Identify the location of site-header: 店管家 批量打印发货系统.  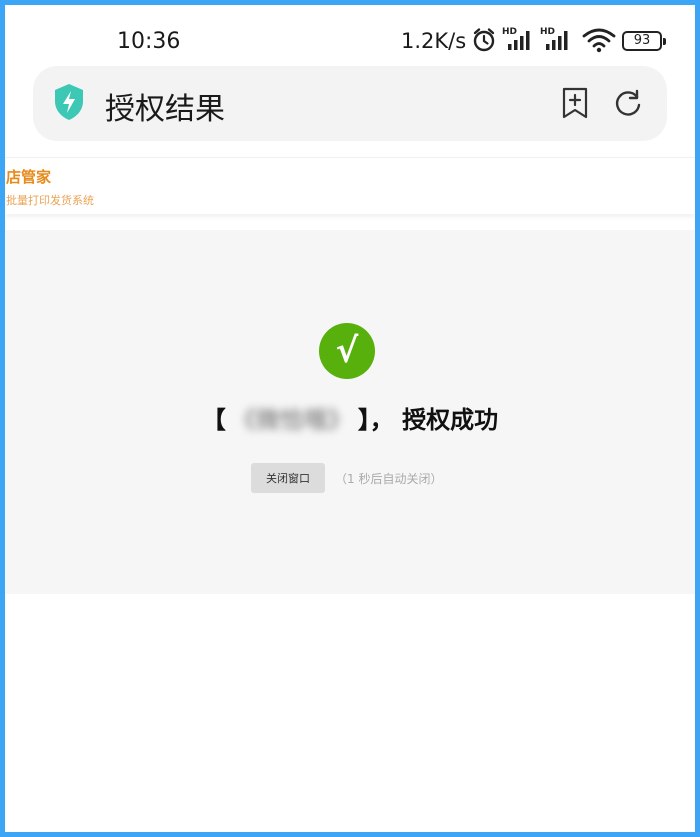
(350, 185).